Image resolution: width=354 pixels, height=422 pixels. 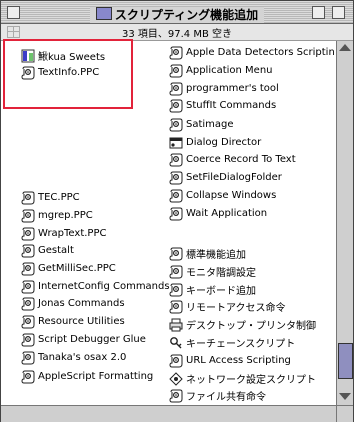 What do you see at coordinates (344, 223) in the screenshot?
I see `vertical-scrollbar` at bounding box center [344, 223].